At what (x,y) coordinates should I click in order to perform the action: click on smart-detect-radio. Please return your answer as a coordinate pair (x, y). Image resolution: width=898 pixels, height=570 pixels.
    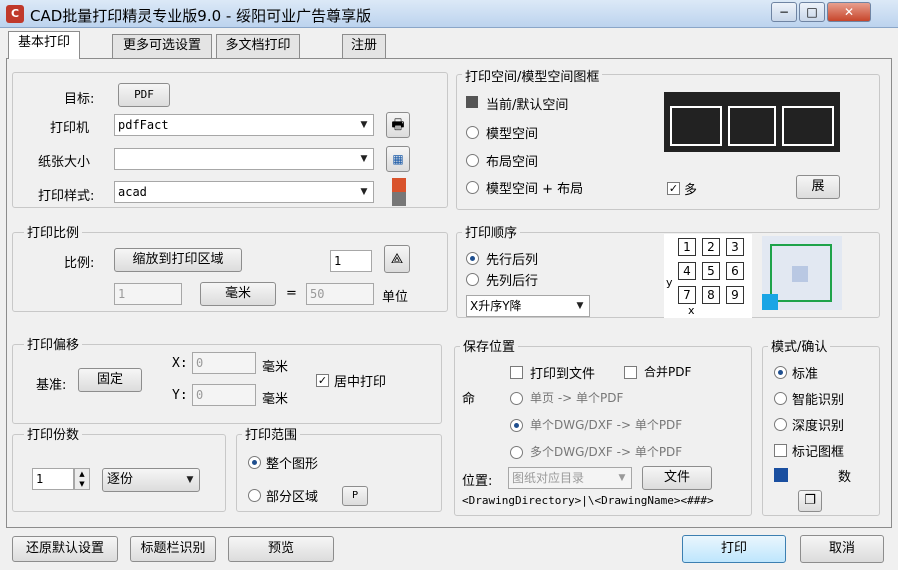
    Looking at the image, I should click on (780, 398).